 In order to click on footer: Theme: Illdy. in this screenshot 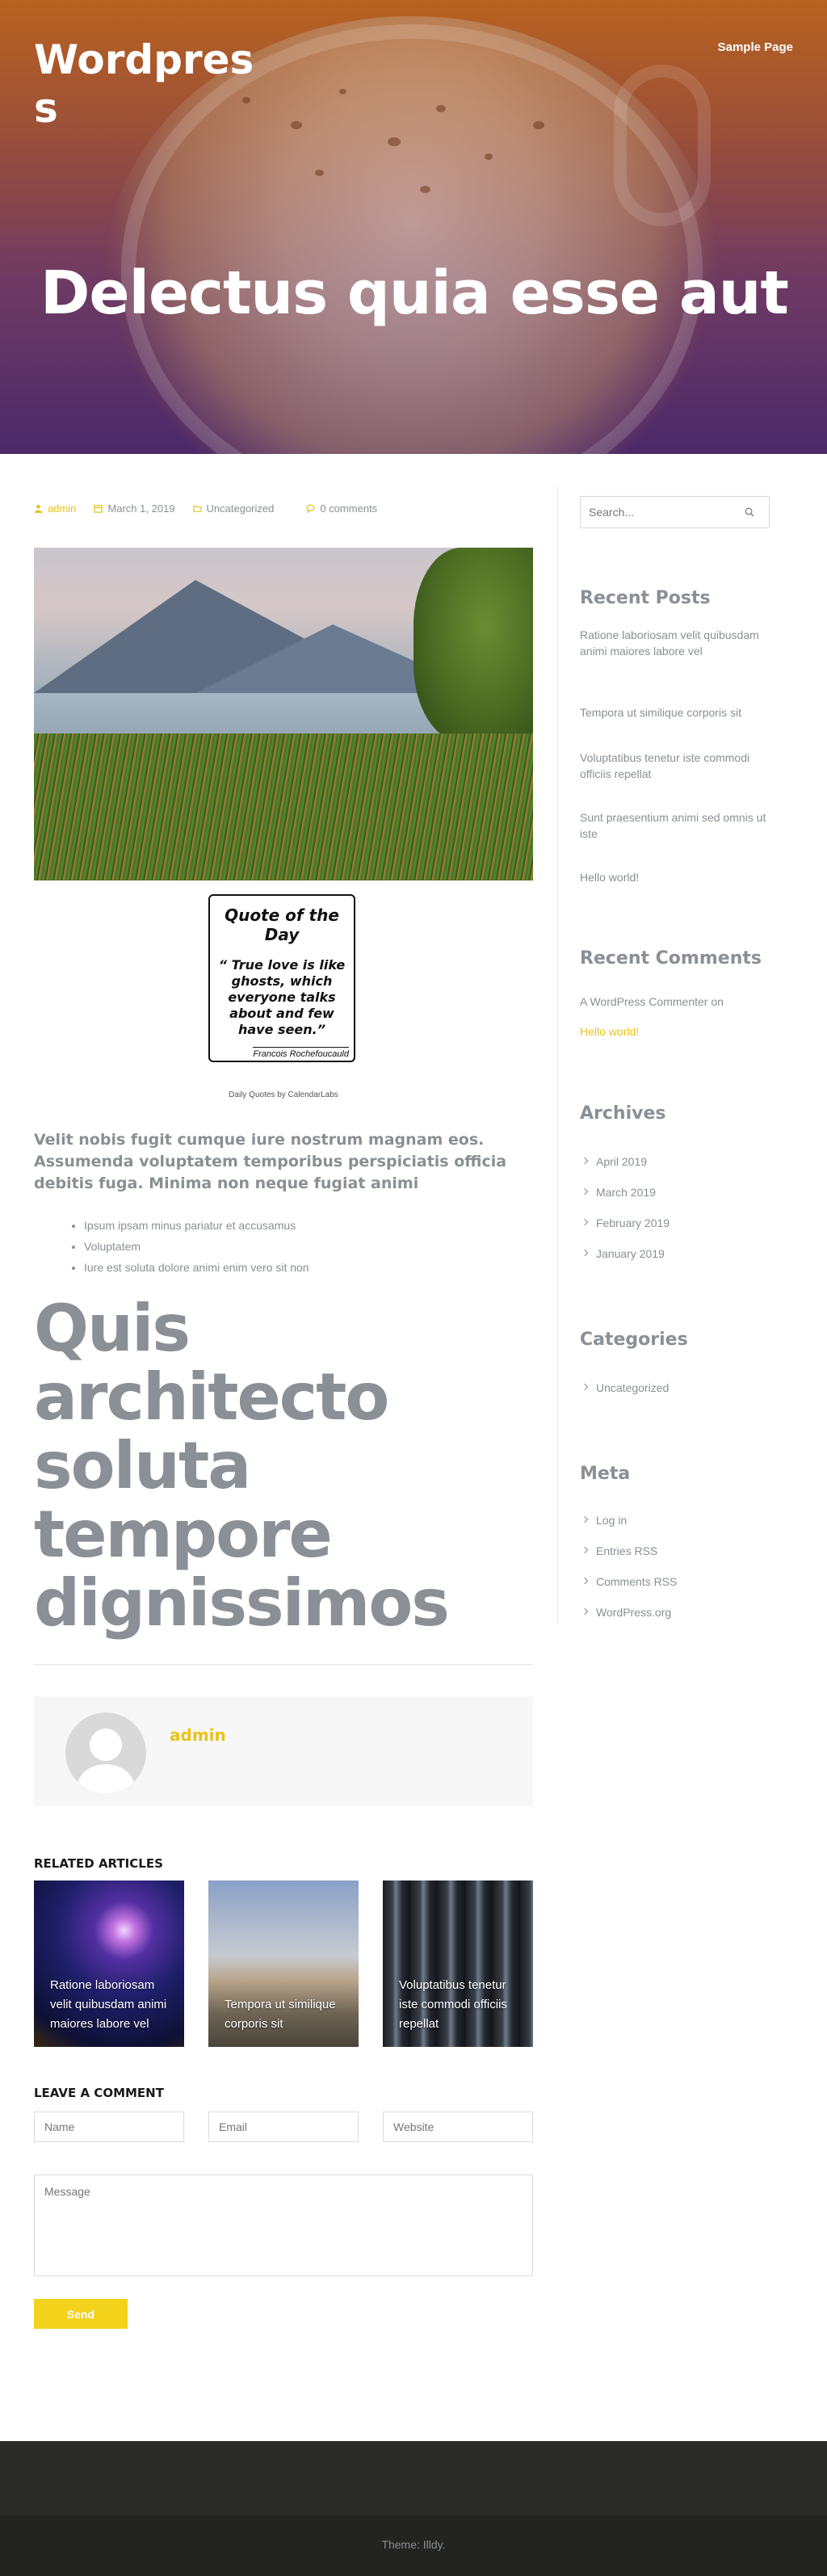, I will do `click(413, 2545)`.